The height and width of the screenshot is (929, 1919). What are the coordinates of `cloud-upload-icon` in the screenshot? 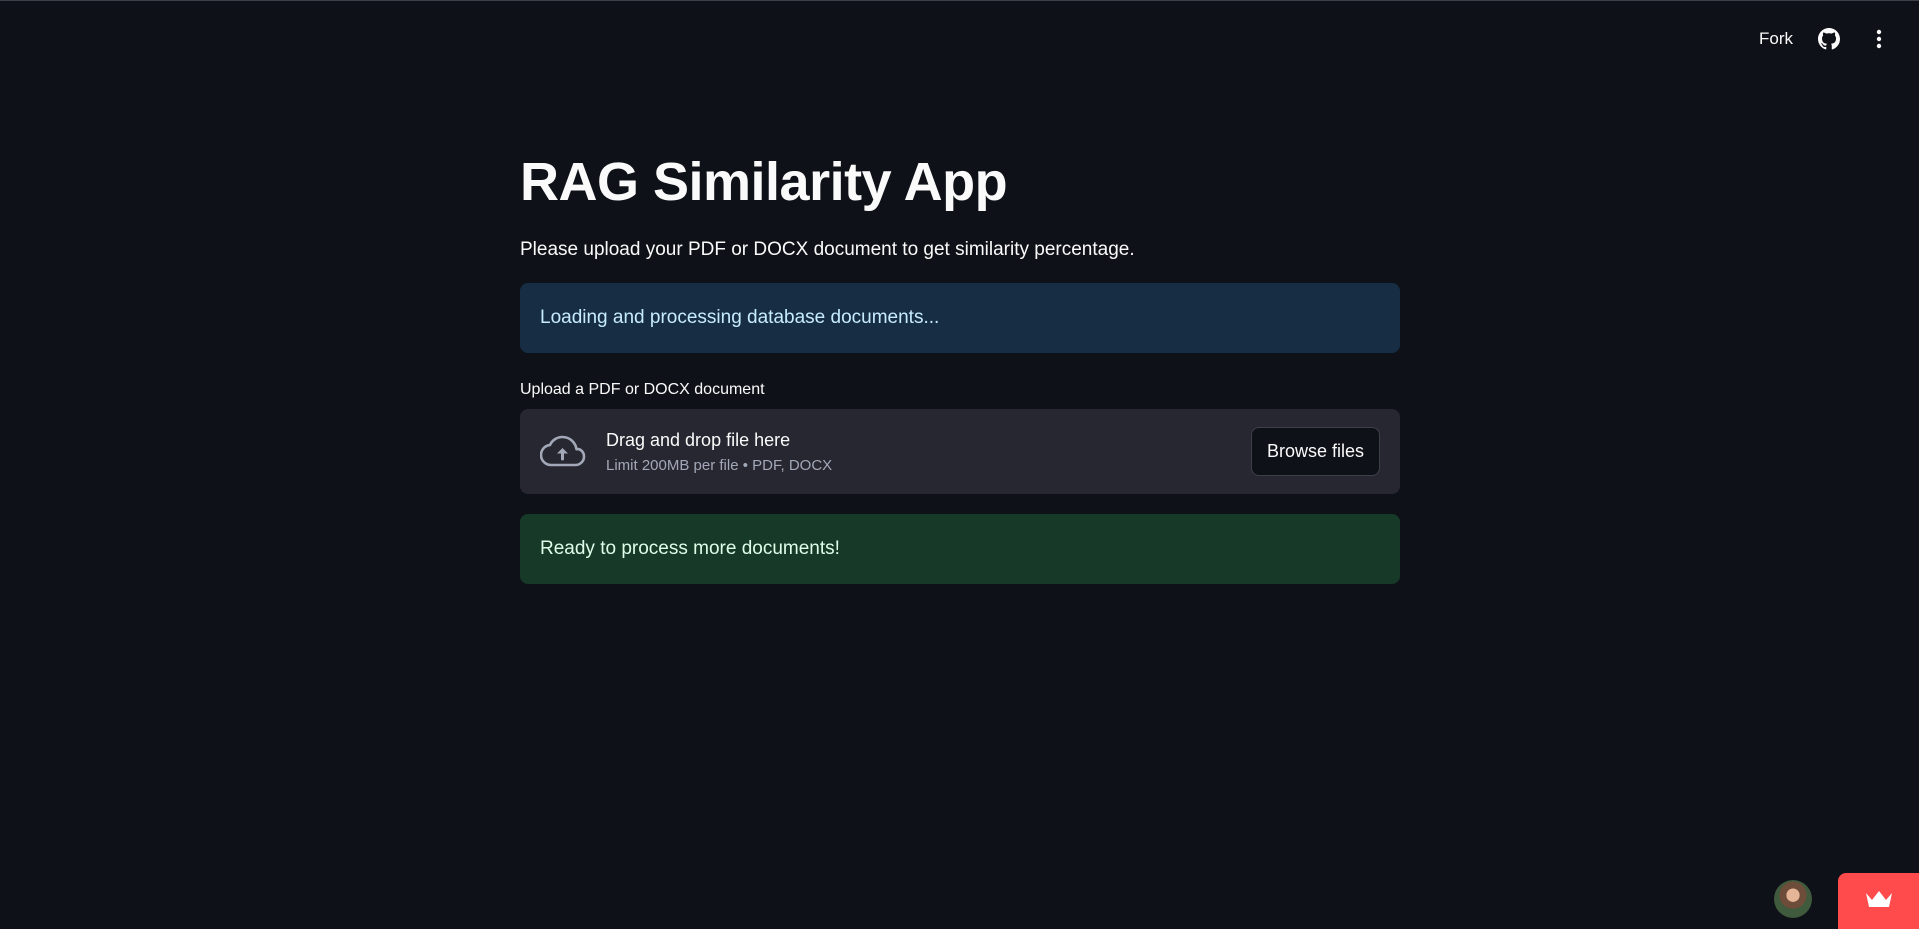 It's located at (563, 452).